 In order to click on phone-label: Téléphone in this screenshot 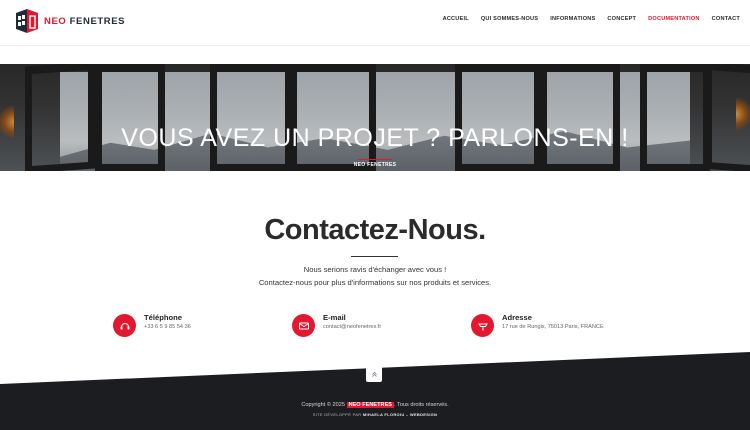, I will do `click(163, 317)`.